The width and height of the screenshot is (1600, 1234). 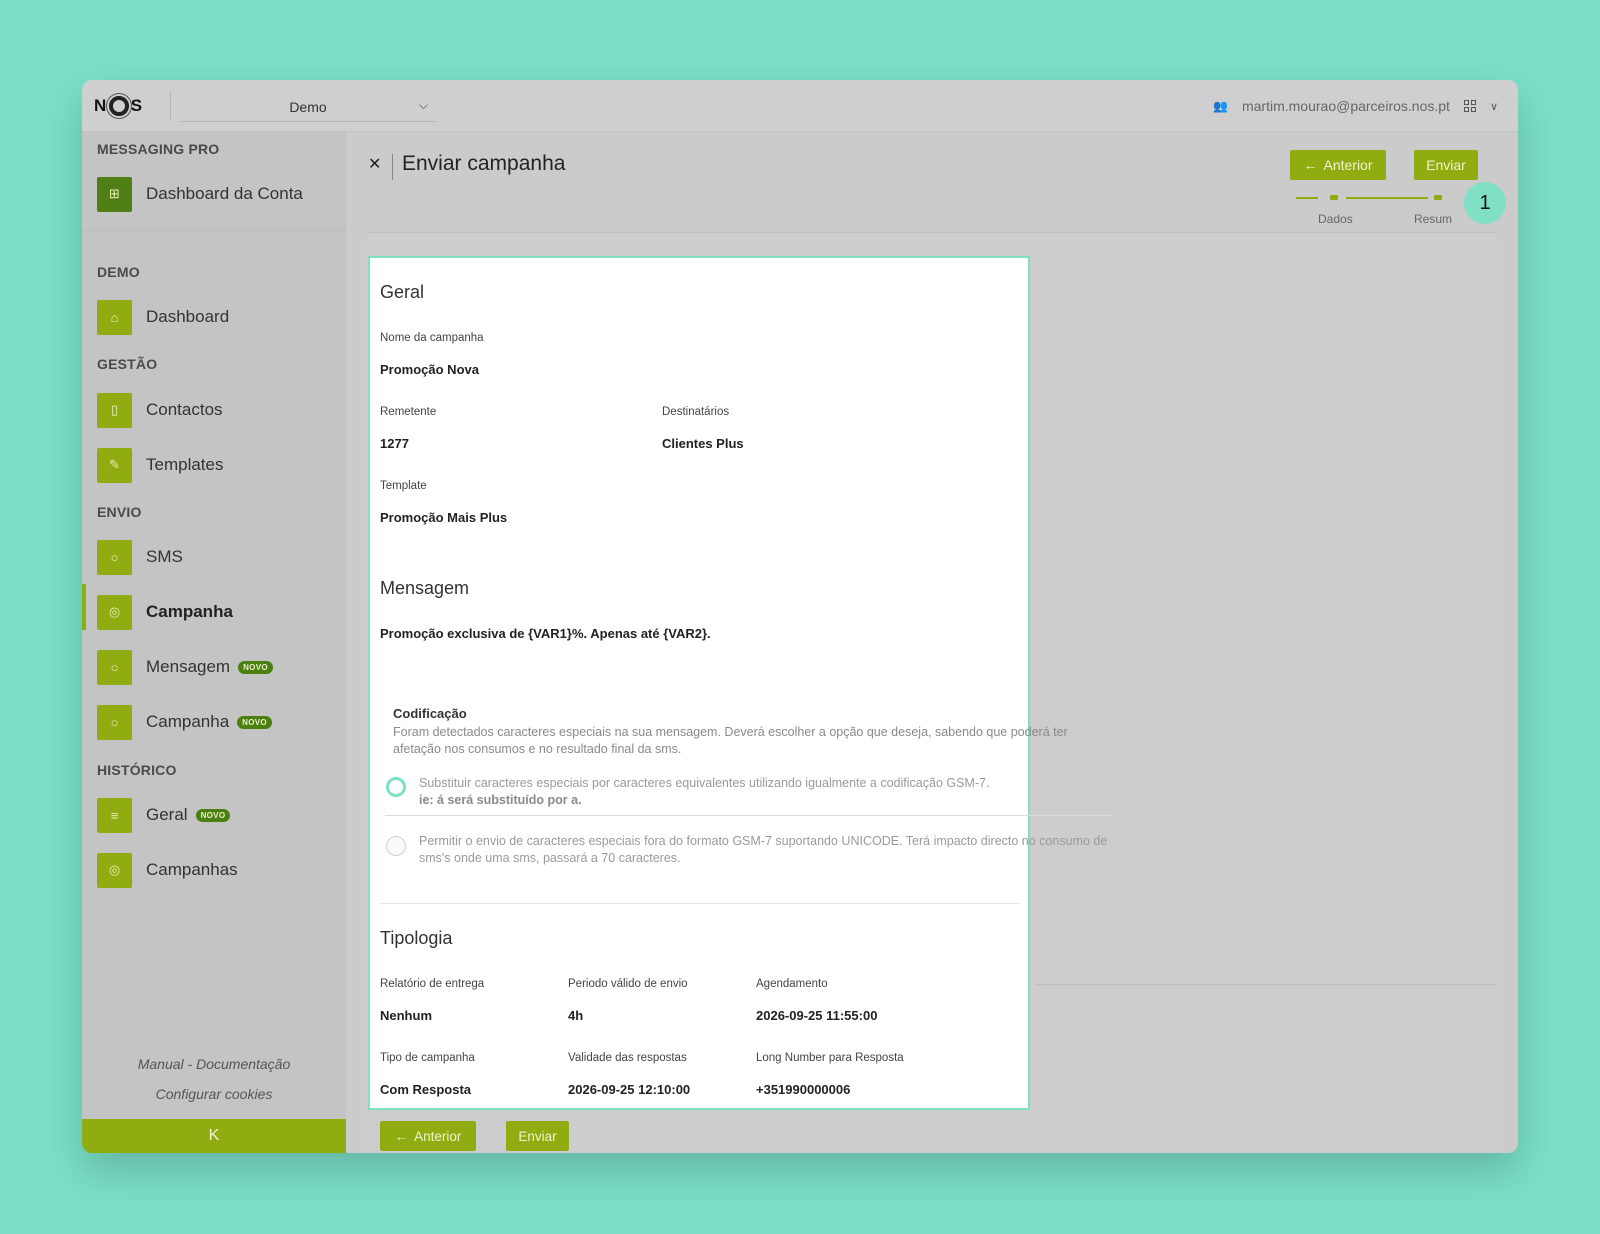 What do you see at coordinates (394, 443) in the screenshot?
I see `field-value: 1277` at bounding box center [394, 443].